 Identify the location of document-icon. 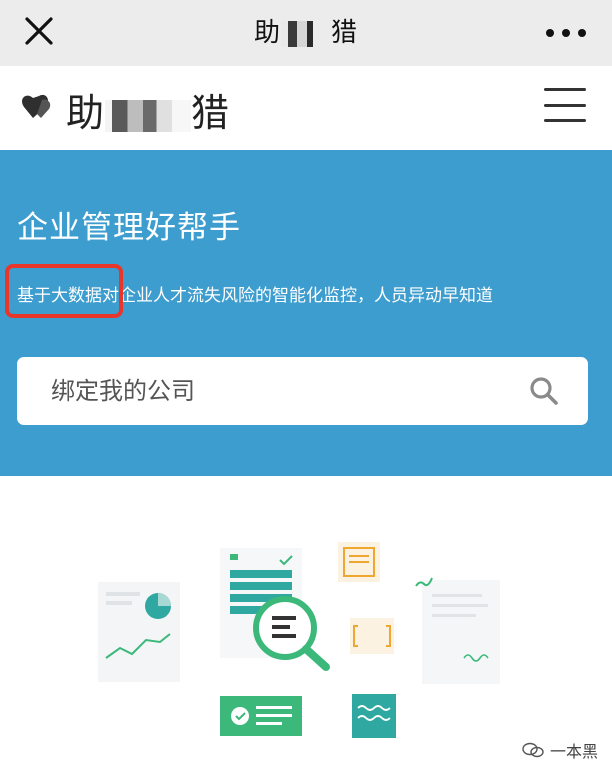
(359, 562).